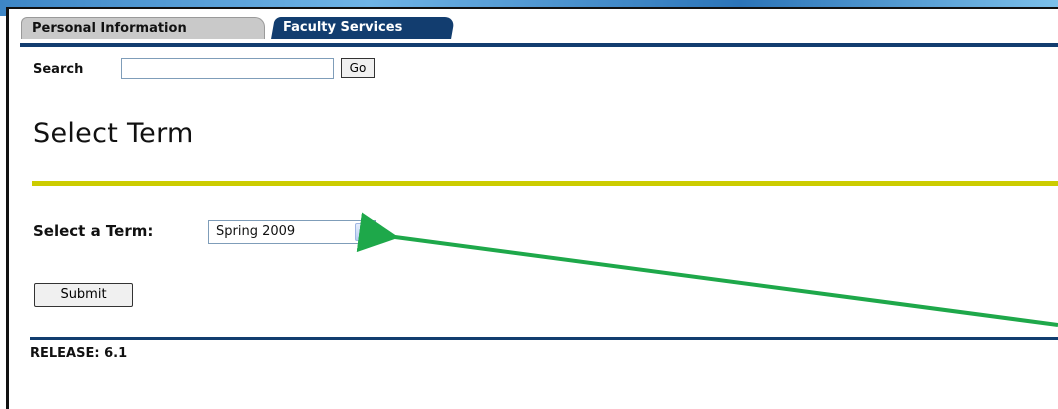  What do you see at coordinates (343, 27) in the screenshot?
I see `tab-faculty-services-label: Faculty Services` at bounding box center [343, 27].